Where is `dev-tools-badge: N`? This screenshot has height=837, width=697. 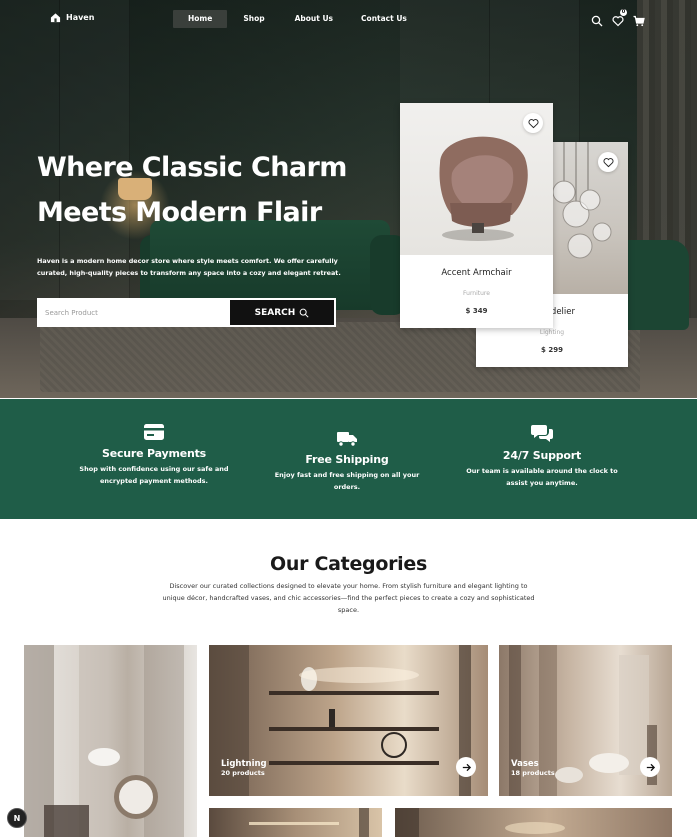
dev-tools-badge: N is located at coordinates (17, 818).